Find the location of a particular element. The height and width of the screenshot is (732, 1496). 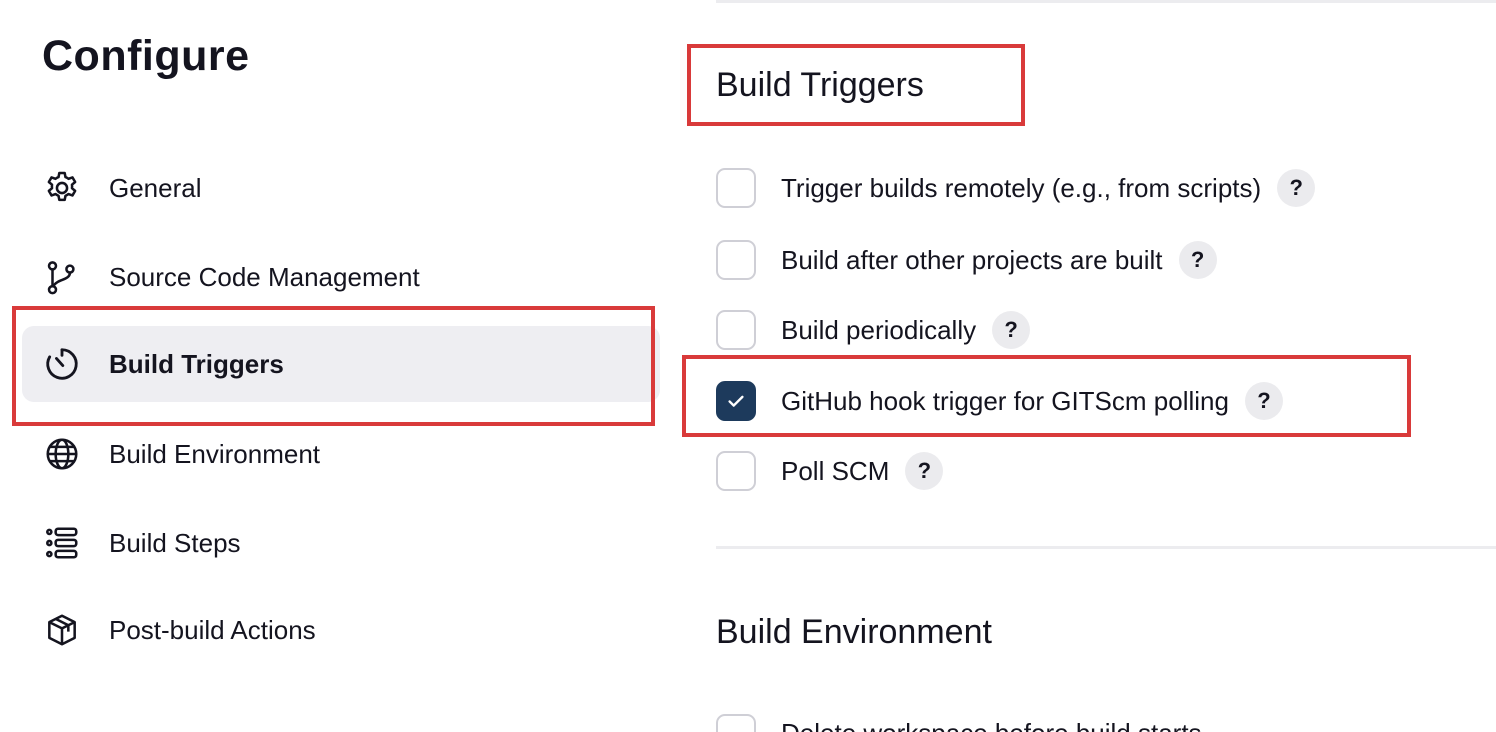

checkmark-icon is located at coordinates (736, 401).